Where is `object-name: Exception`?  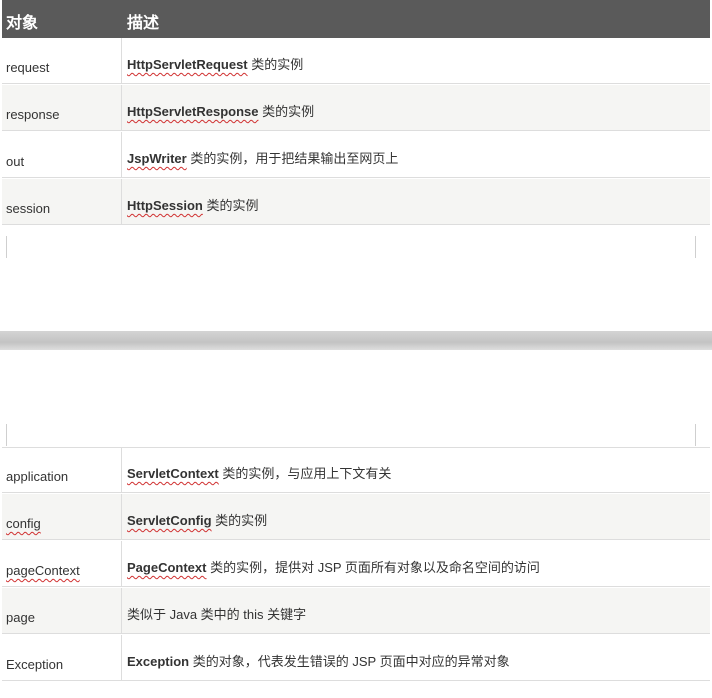 object-name: Exception is located at coordinates (35, 664).